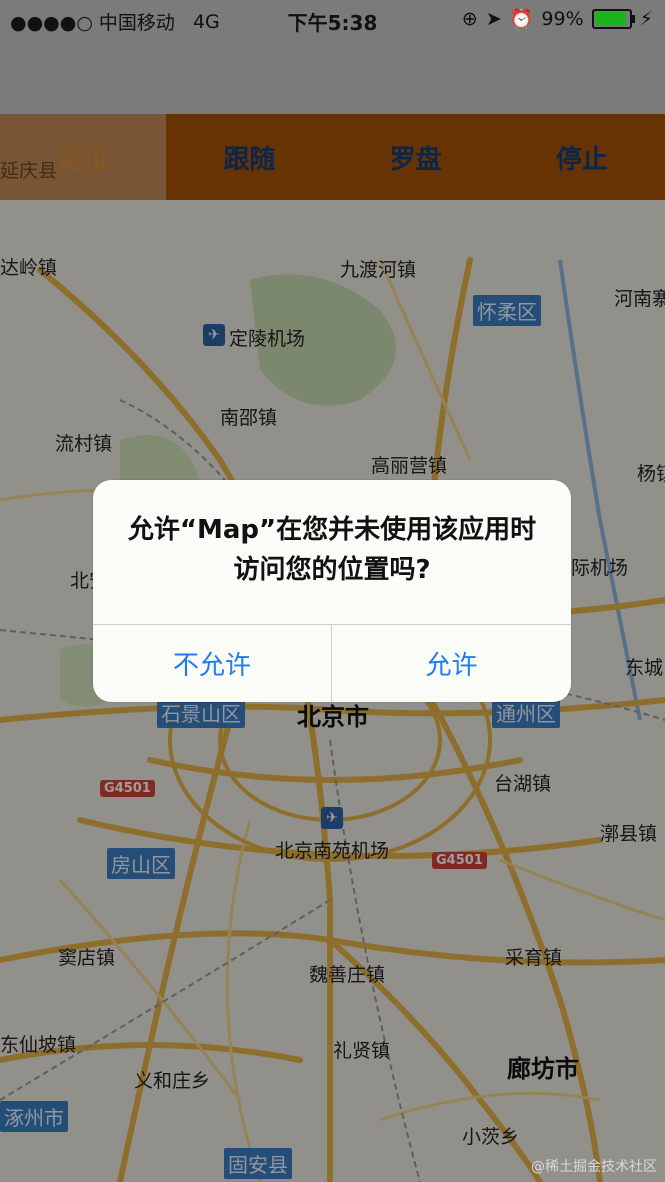 The width and height of the screenshot is (665, 1182). Describe the element at coordinates (469, 18) in the screenshot. I see `orientation-lock-icon: ⊕` at that location.